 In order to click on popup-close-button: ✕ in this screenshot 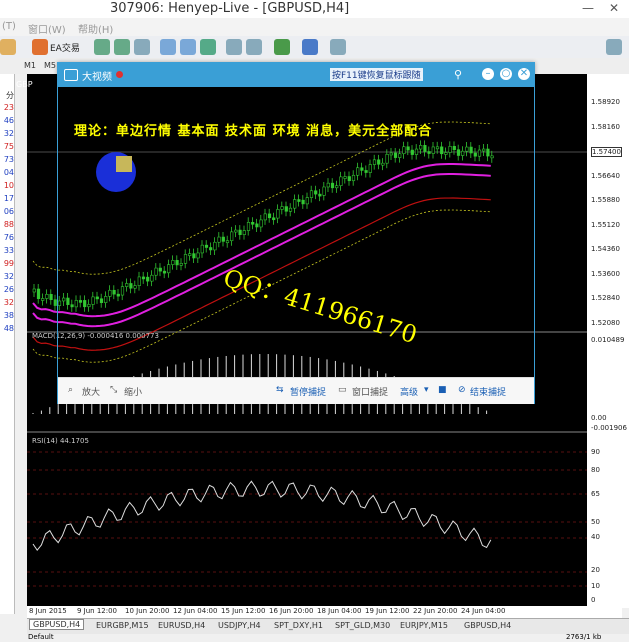, I will do `click(524, 74)`.